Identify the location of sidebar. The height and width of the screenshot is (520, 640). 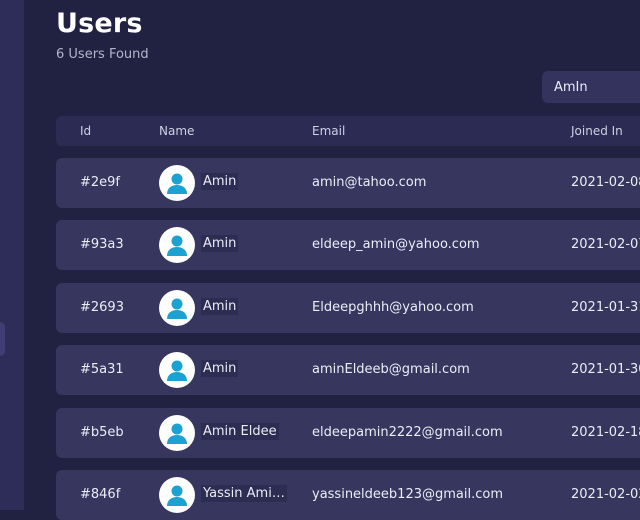
(12, 255).